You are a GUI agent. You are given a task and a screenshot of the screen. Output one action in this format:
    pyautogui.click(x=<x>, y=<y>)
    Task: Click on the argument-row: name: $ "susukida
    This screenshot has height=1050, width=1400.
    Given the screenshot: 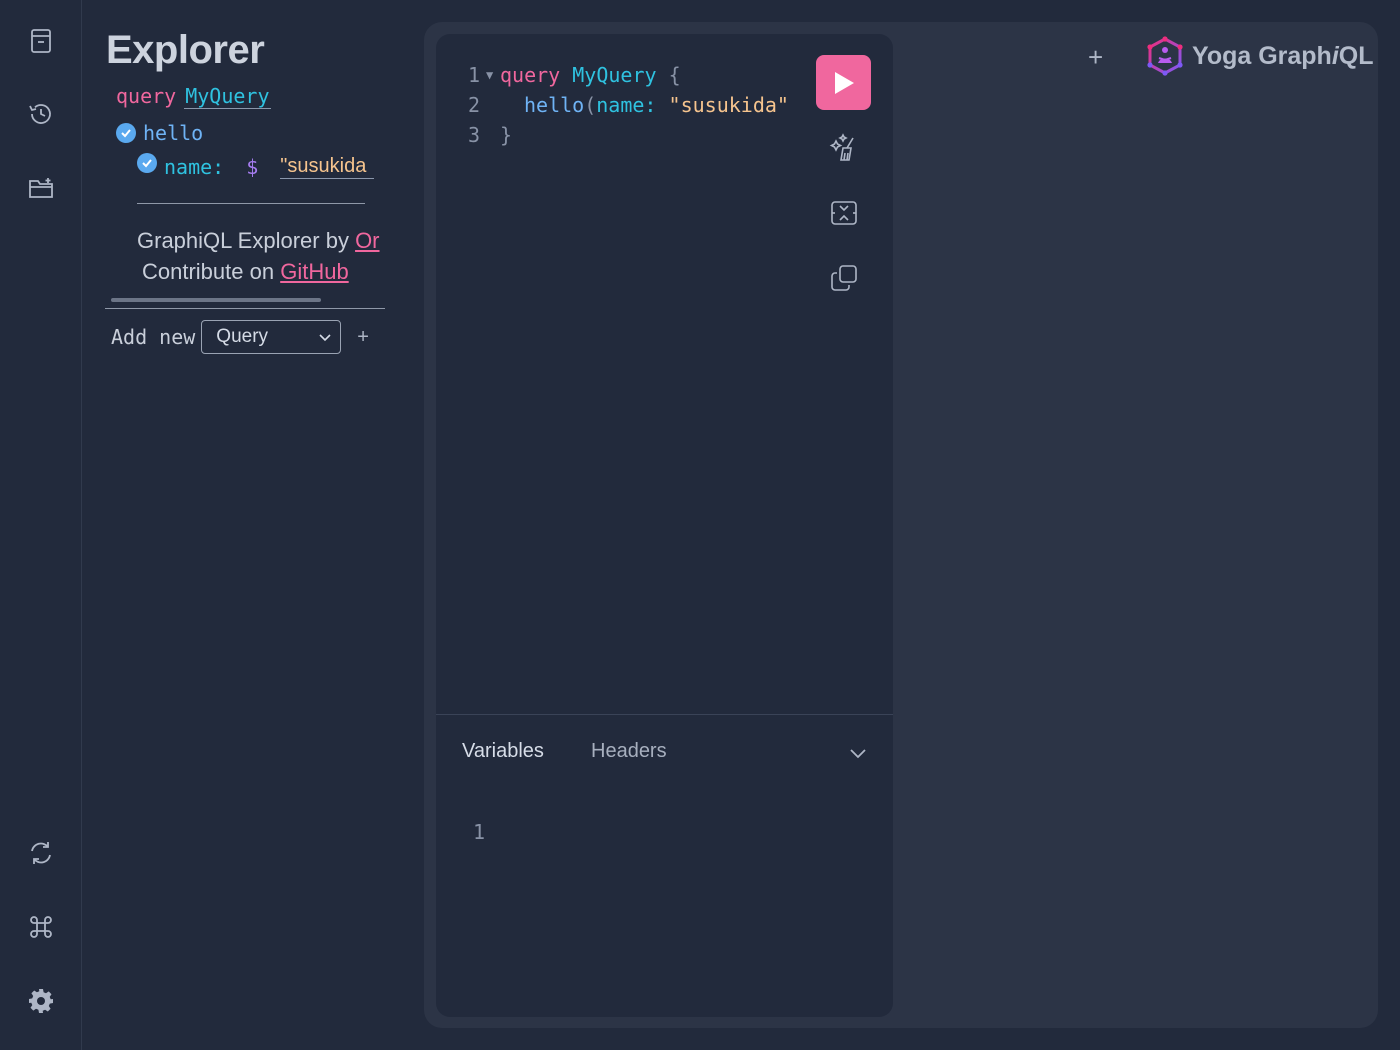 What is the action you would take?
    pyautogui.click(x=256, y=166)
    